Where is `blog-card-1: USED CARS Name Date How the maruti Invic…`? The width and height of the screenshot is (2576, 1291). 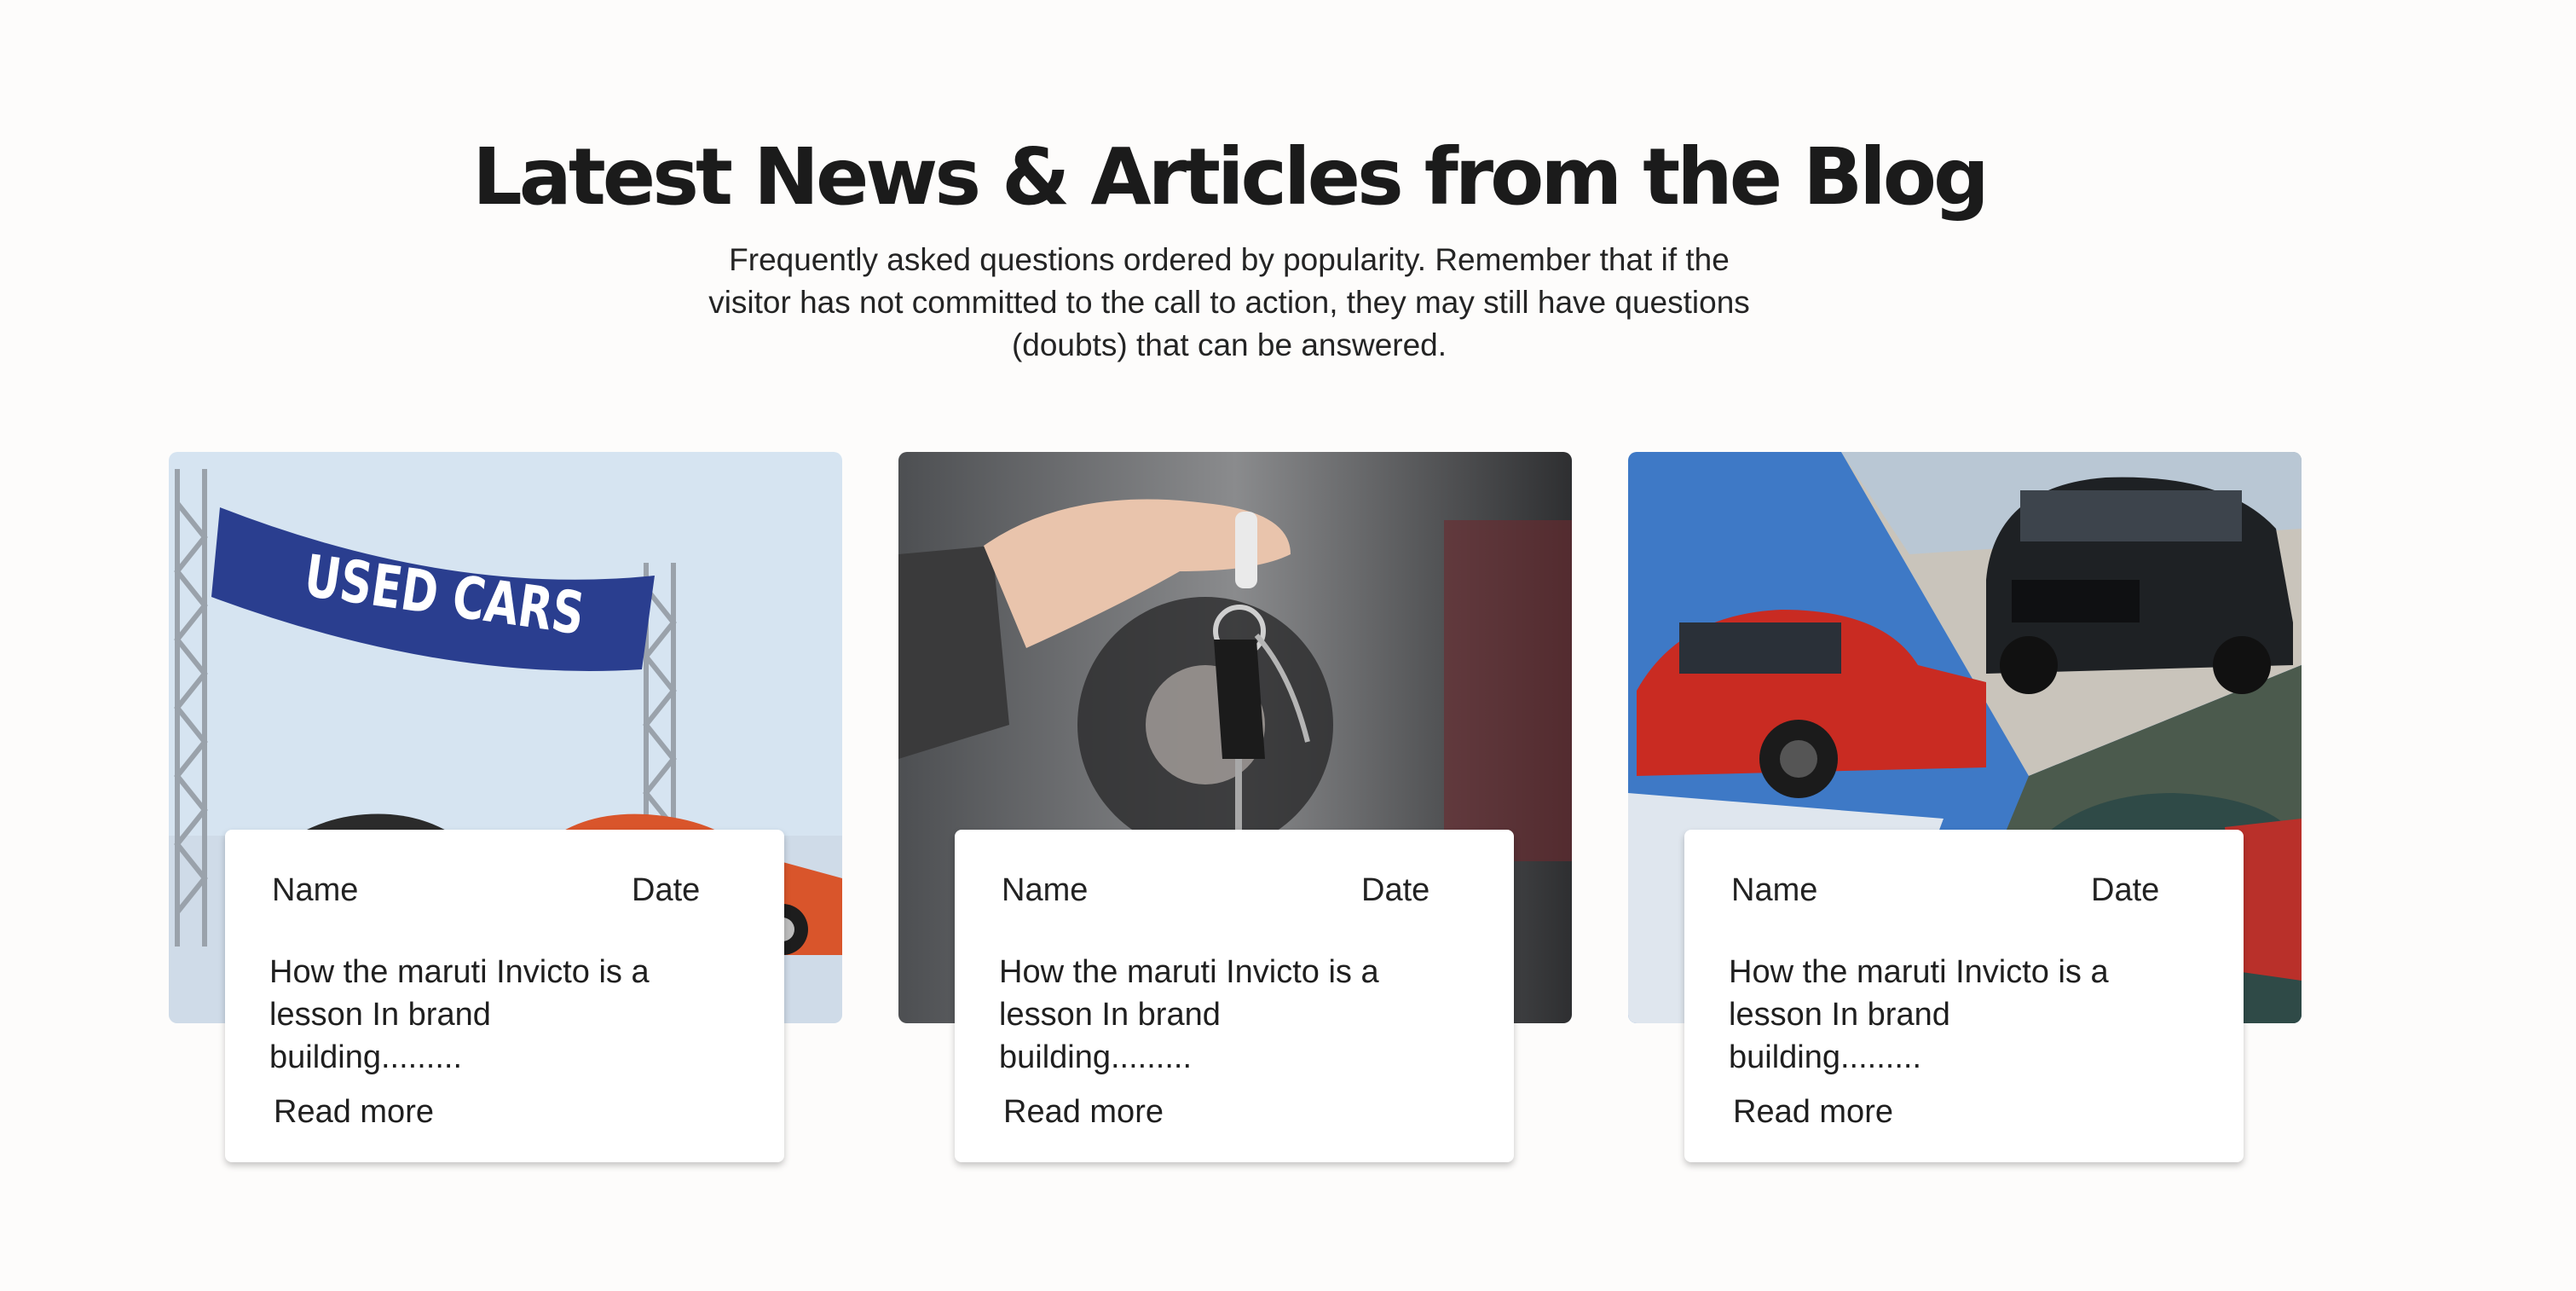
blog-card-1: USED CARS Name Date How the maruti Invic… is located at coordinates (505, 807).